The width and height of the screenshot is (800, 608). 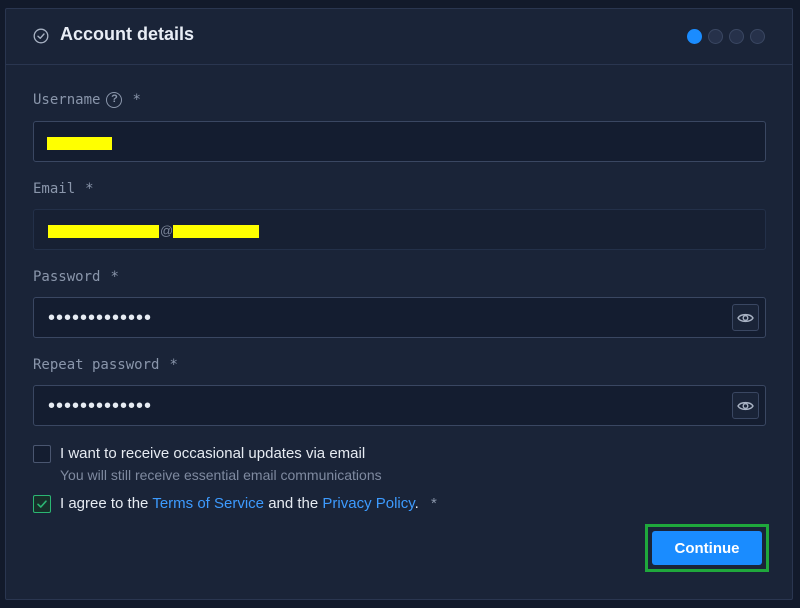 What do you see at coordinates (399, 37) in the screenshot?
I see `card-header: Account details` at bounding box center [399, 37].